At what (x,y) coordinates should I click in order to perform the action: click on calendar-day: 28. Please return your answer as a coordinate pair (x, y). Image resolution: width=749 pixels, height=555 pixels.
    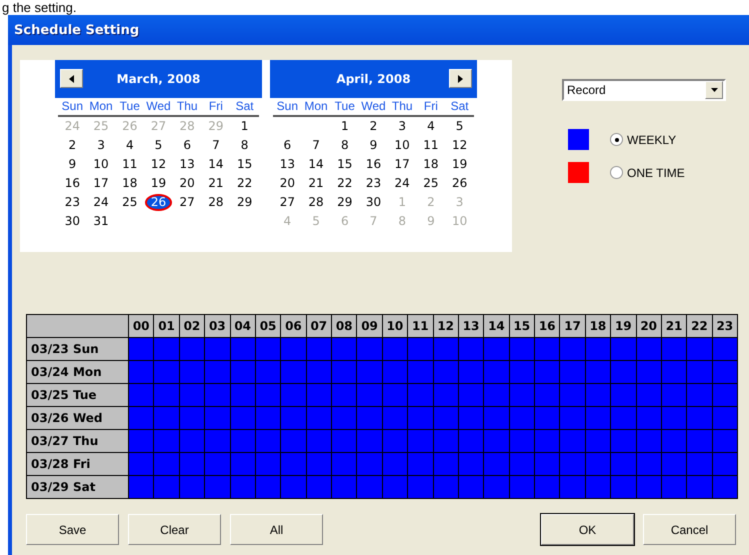
    Looking at the image, I should click on (316, 202).